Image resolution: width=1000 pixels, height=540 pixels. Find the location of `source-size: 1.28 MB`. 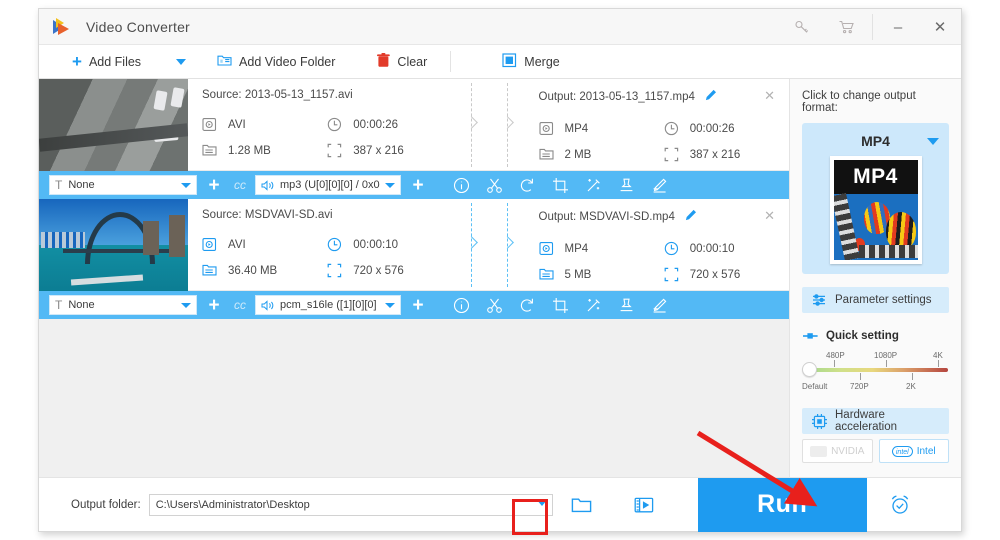

source-size: 1.28 MB is located at coordinates (264, 151).